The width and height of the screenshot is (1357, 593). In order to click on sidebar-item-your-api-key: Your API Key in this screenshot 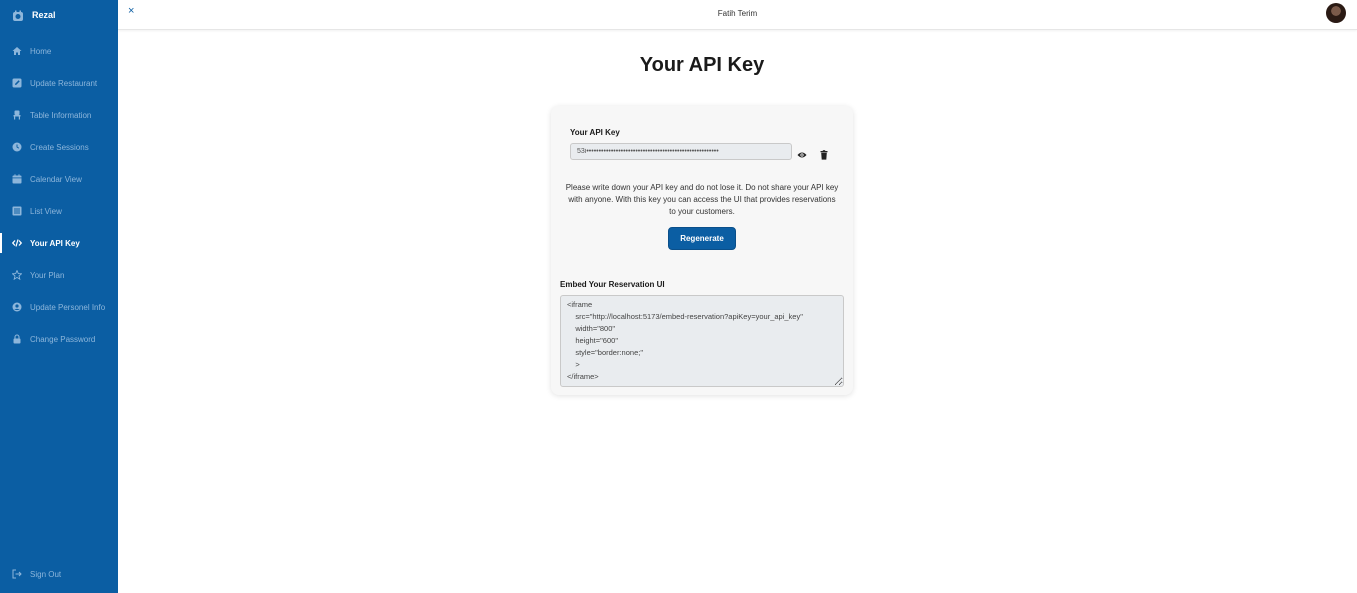, I will do `click(59, 243)`.